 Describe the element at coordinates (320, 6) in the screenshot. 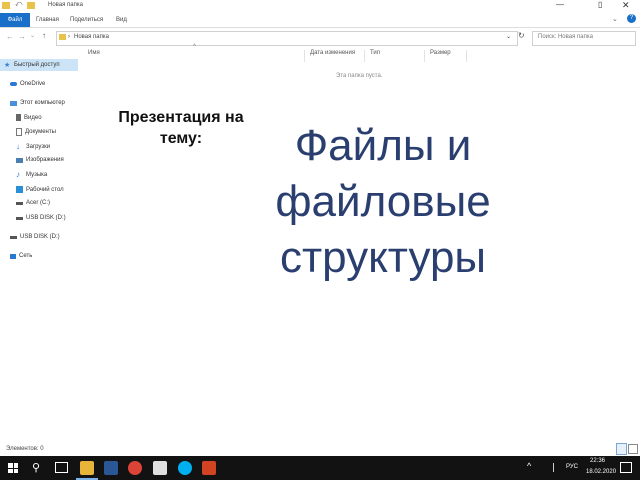

I see `title-bar` at that location.